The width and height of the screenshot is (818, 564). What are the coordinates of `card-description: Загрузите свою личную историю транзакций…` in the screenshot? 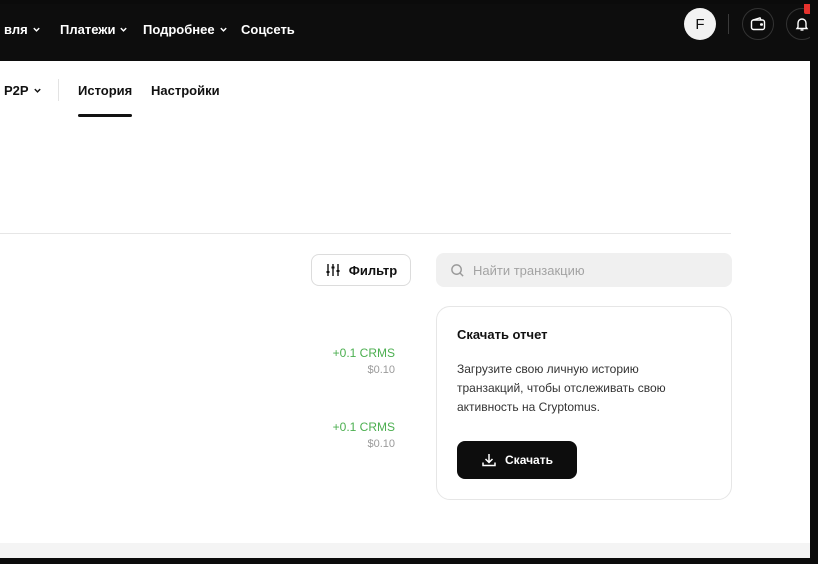 It's located at (561, 388).